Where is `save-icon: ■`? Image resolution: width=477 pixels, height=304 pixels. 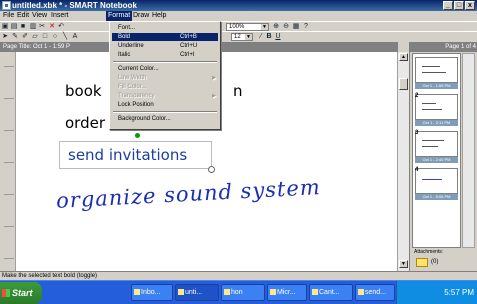
save-icon: ■ is located at coordinates (23, 27).